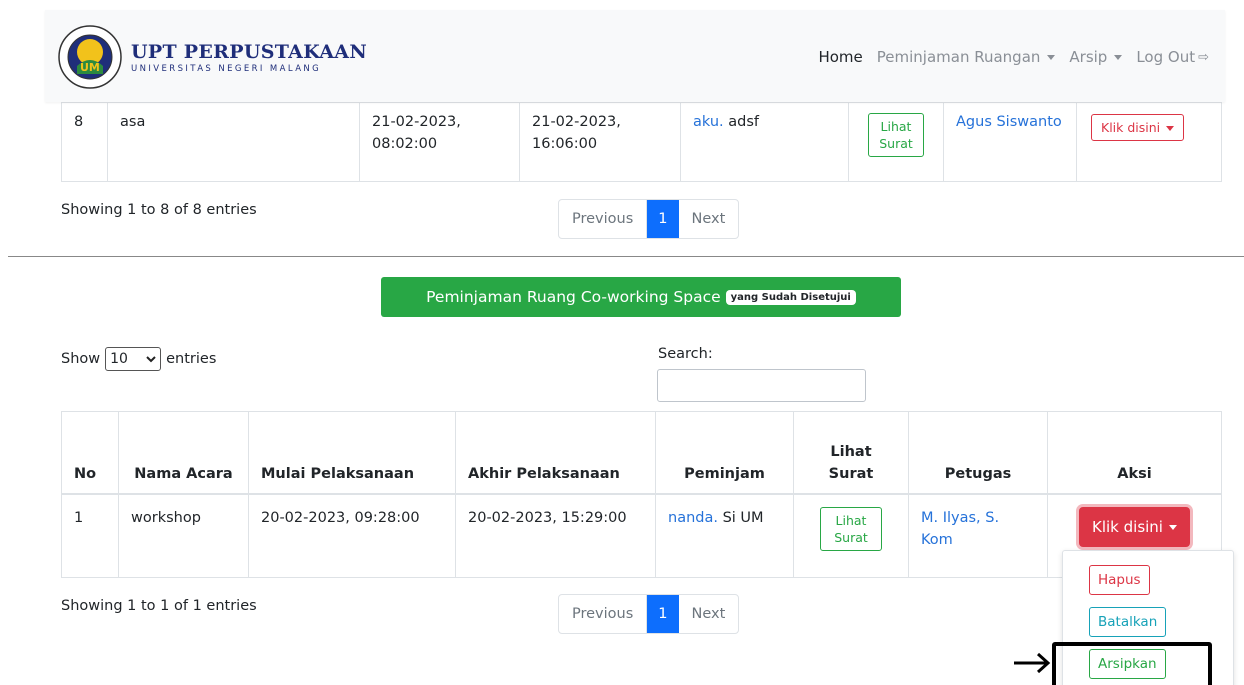 The image size is (1244, 685). What do you see at coordinates (84, 142) in the screenshot?
I see `cell-no: 8` at bounding box center [84, 142].